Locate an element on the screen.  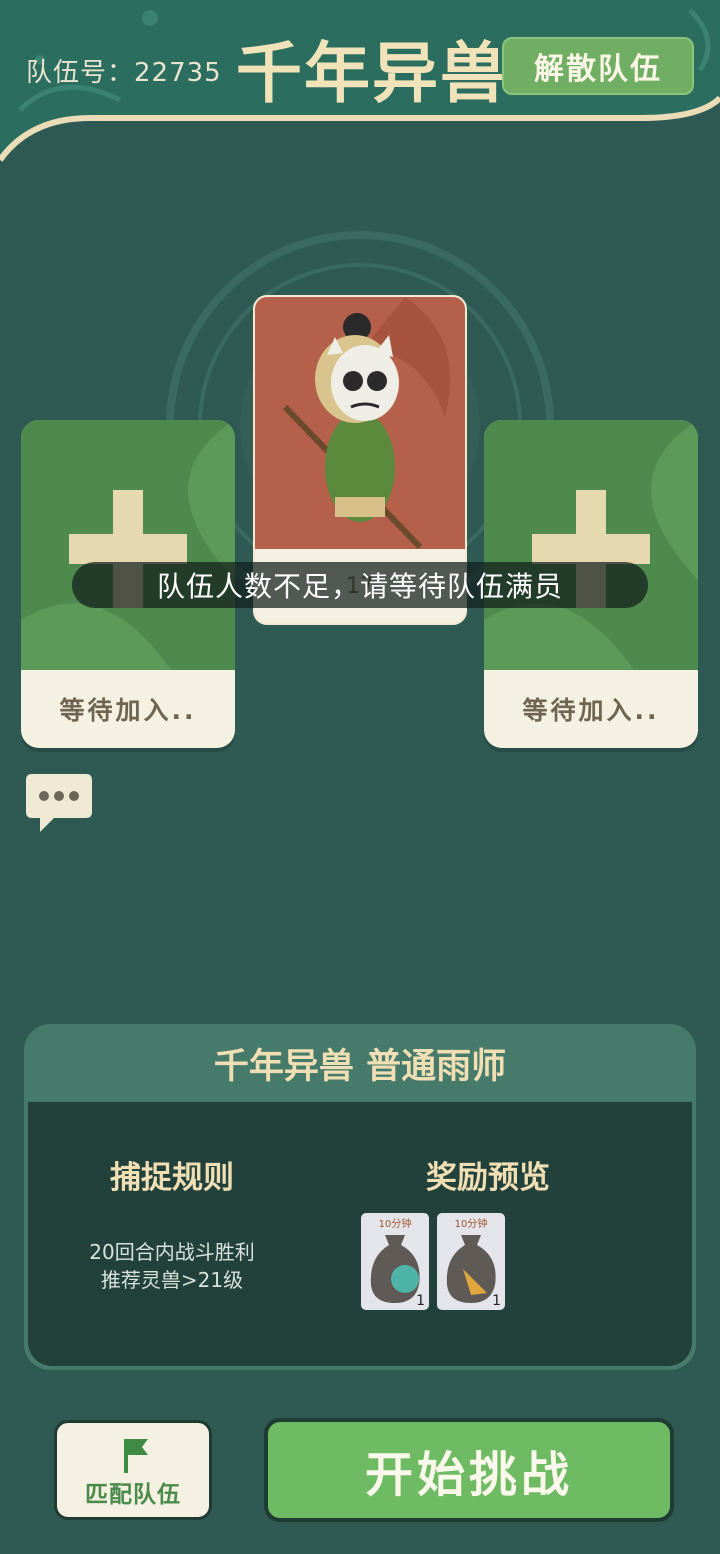
flag-icon is located at coordinates (136, 1456).